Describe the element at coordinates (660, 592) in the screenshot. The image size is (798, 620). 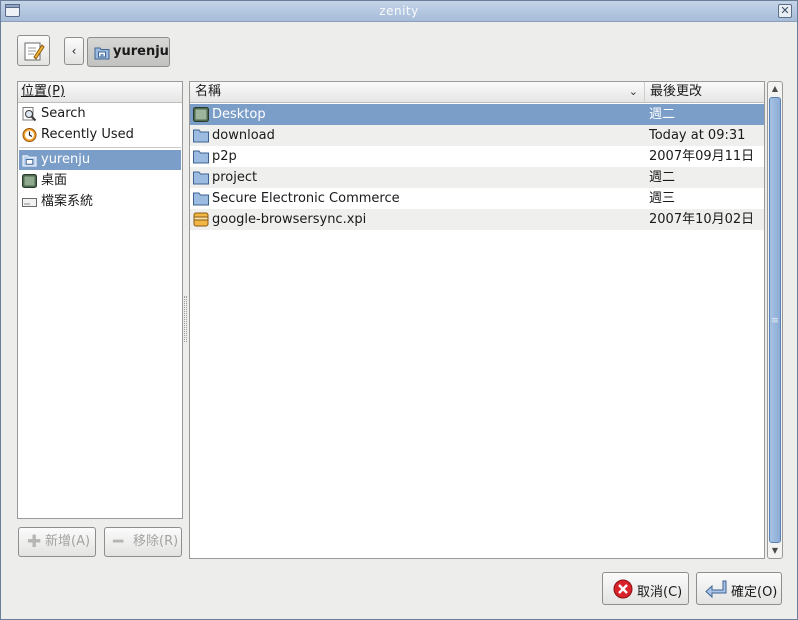
I see `cancel-button-label: 取消(C)` at that location.